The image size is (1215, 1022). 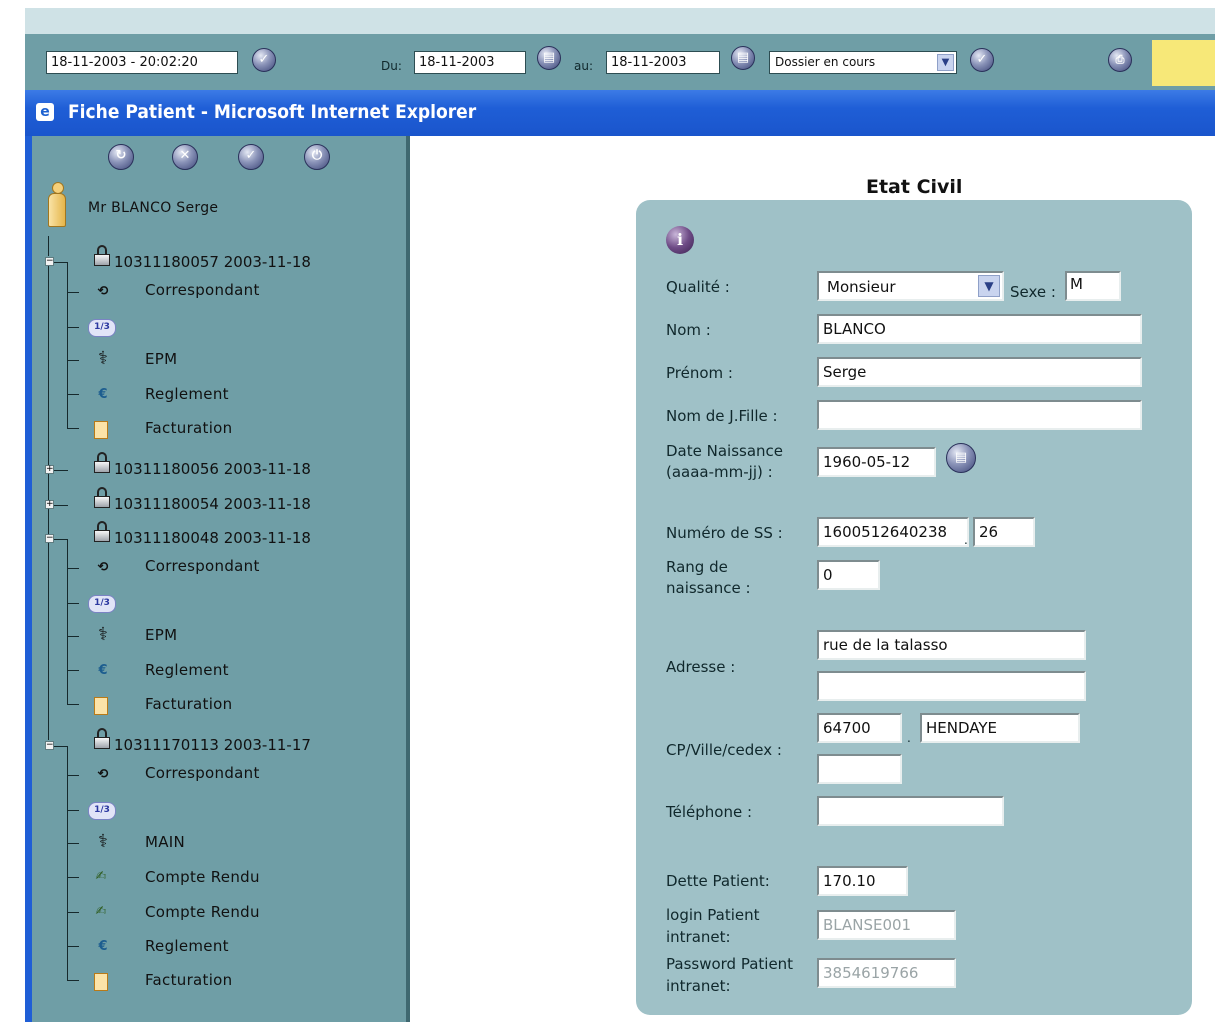 What do you see at coordinates (212, 745) in the screenshot?
I see `dossier-item-label: 10311170113 2003-11-17` at bounding box center [212, 745].